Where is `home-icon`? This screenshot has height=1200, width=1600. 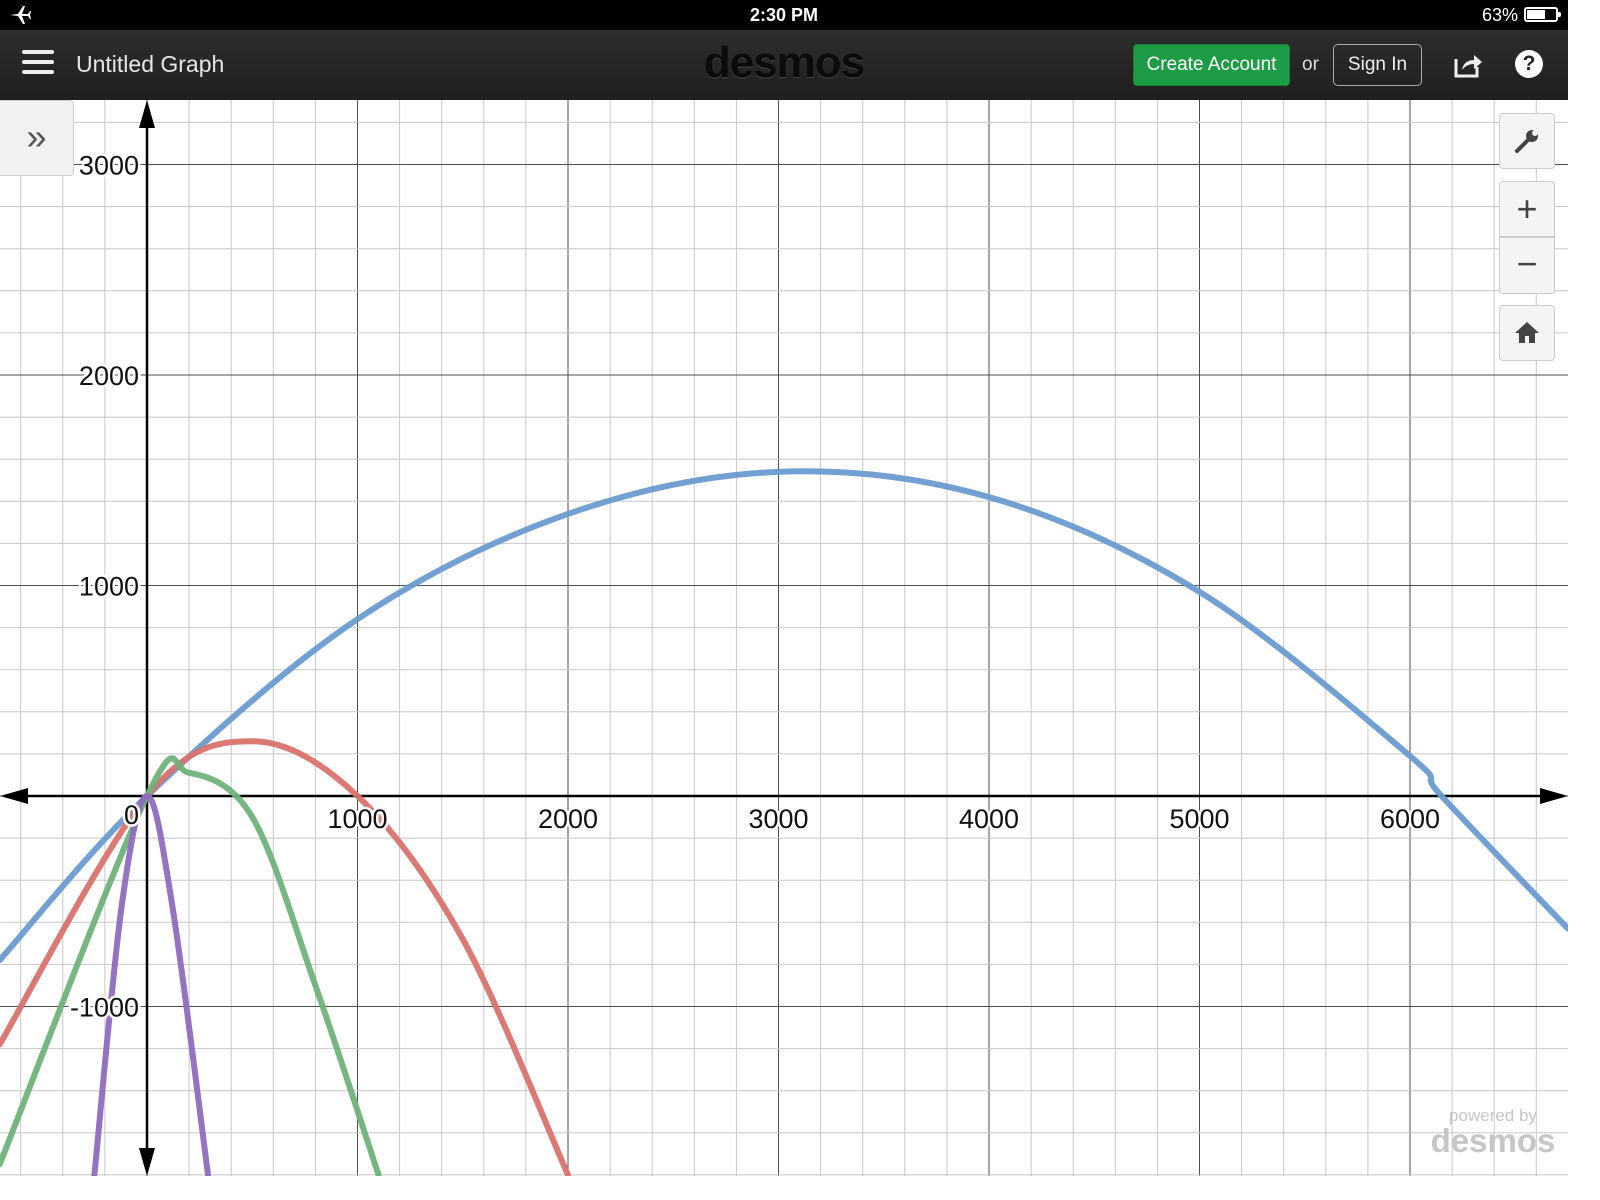 home-icon is located at coordinates (1527, 333).